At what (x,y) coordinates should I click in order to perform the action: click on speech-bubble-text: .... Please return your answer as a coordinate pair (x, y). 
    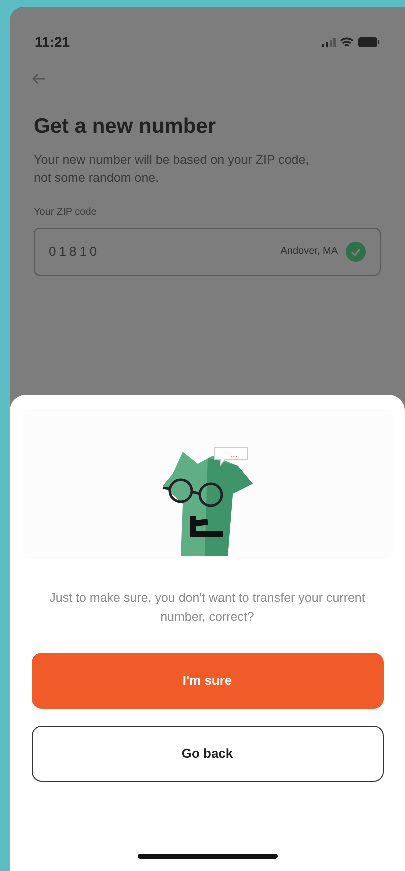
    Looking at the image, I should click on (234, 455).